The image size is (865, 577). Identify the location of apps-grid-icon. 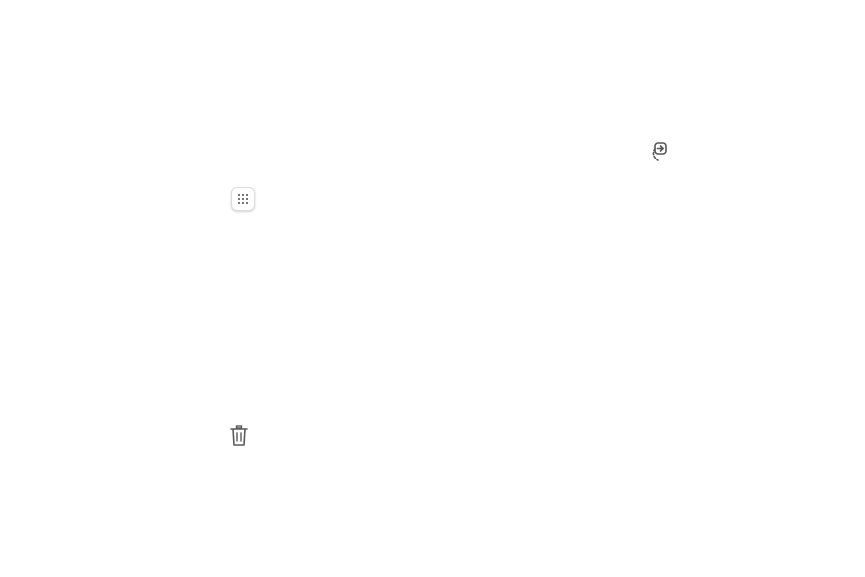
(243, 199).